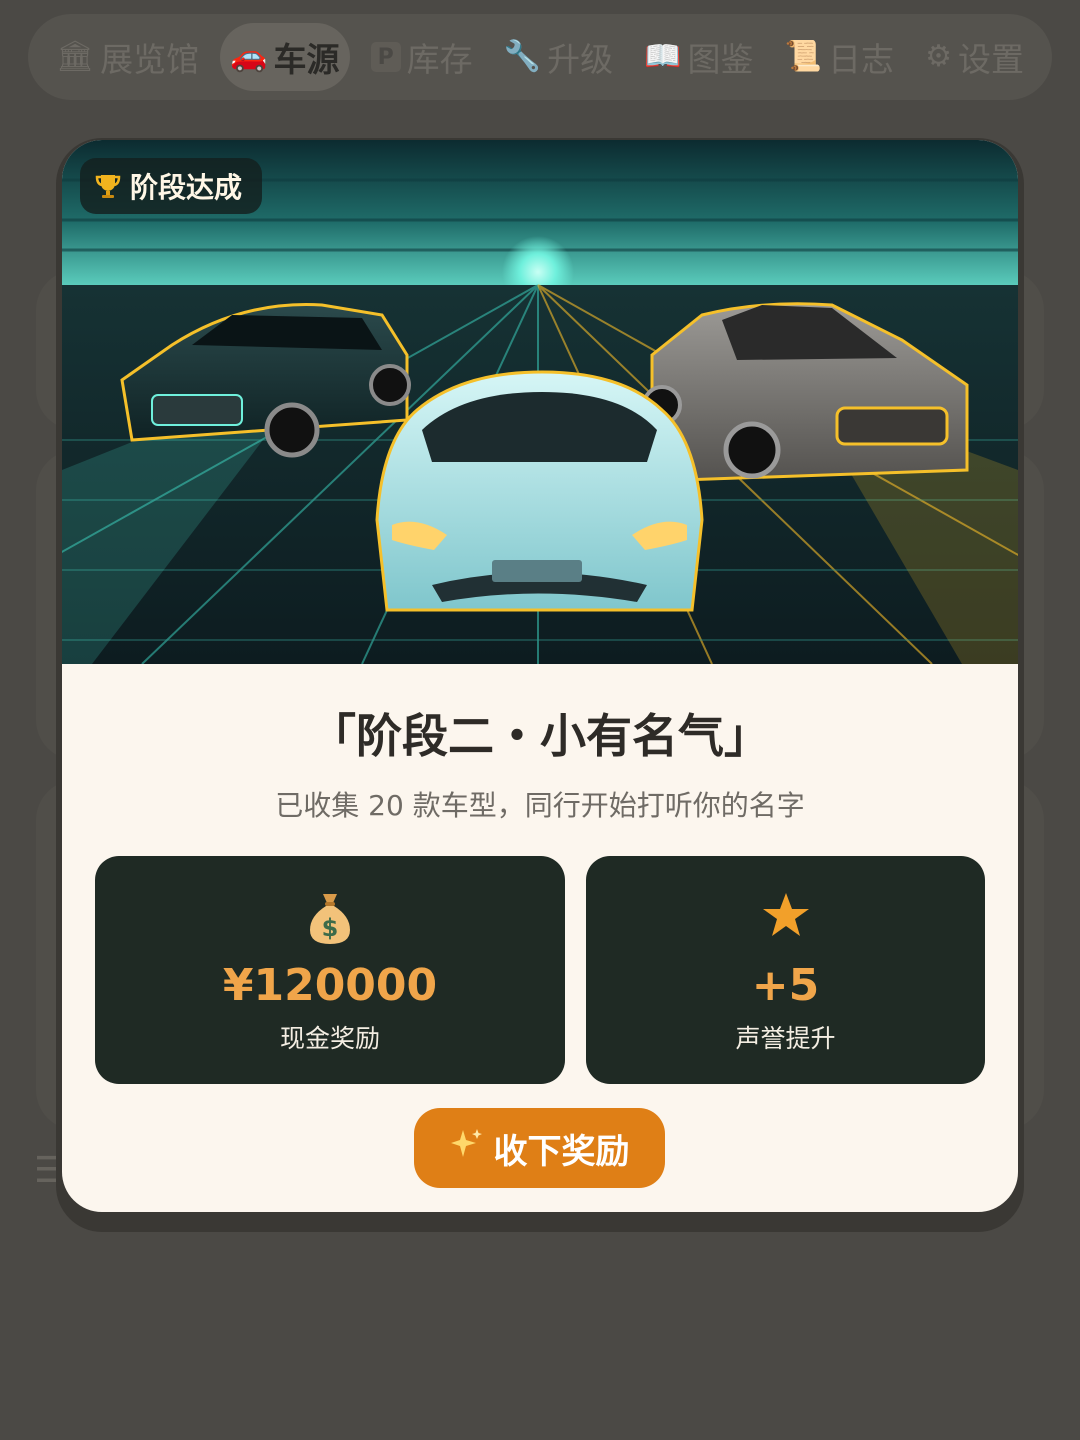 This screenshot has width=1080, height=1440. What do you see at coordinates (580, 59) in the screenshot?
I see `nav-tab-label: 升级` at bounding box center [580, 59].